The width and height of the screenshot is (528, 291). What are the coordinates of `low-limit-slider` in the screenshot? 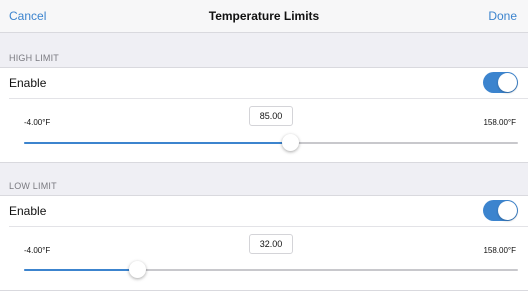 It's located at (271, 269).